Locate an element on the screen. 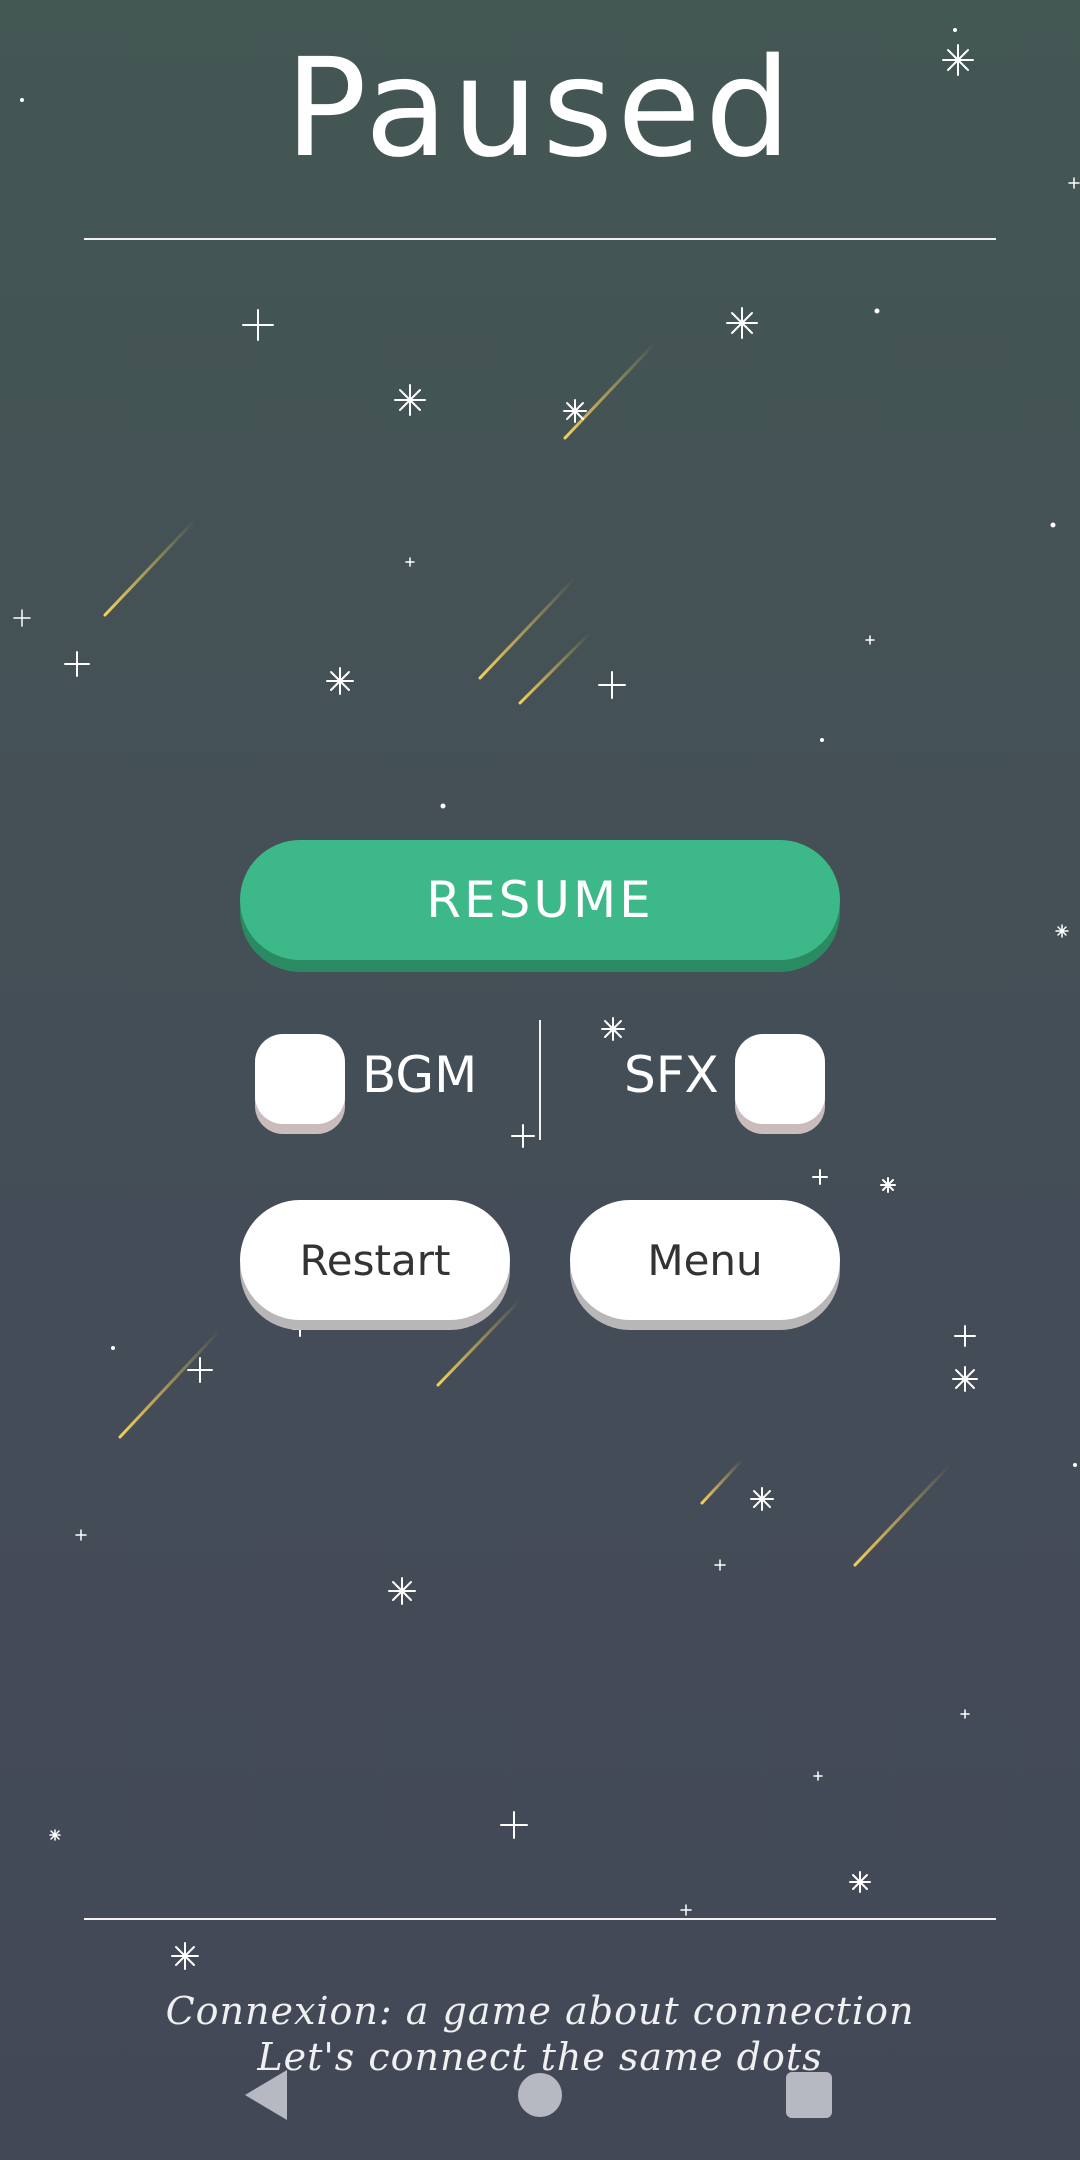  bgm-label: BGM is located at coordinates (420, 1075).